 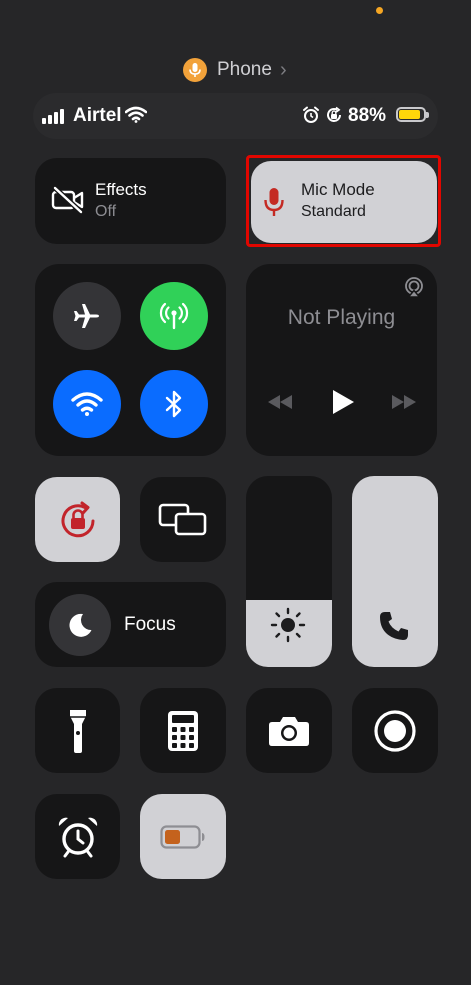 I want to click on video-effects-status: Off, so click(x=106, y=211).